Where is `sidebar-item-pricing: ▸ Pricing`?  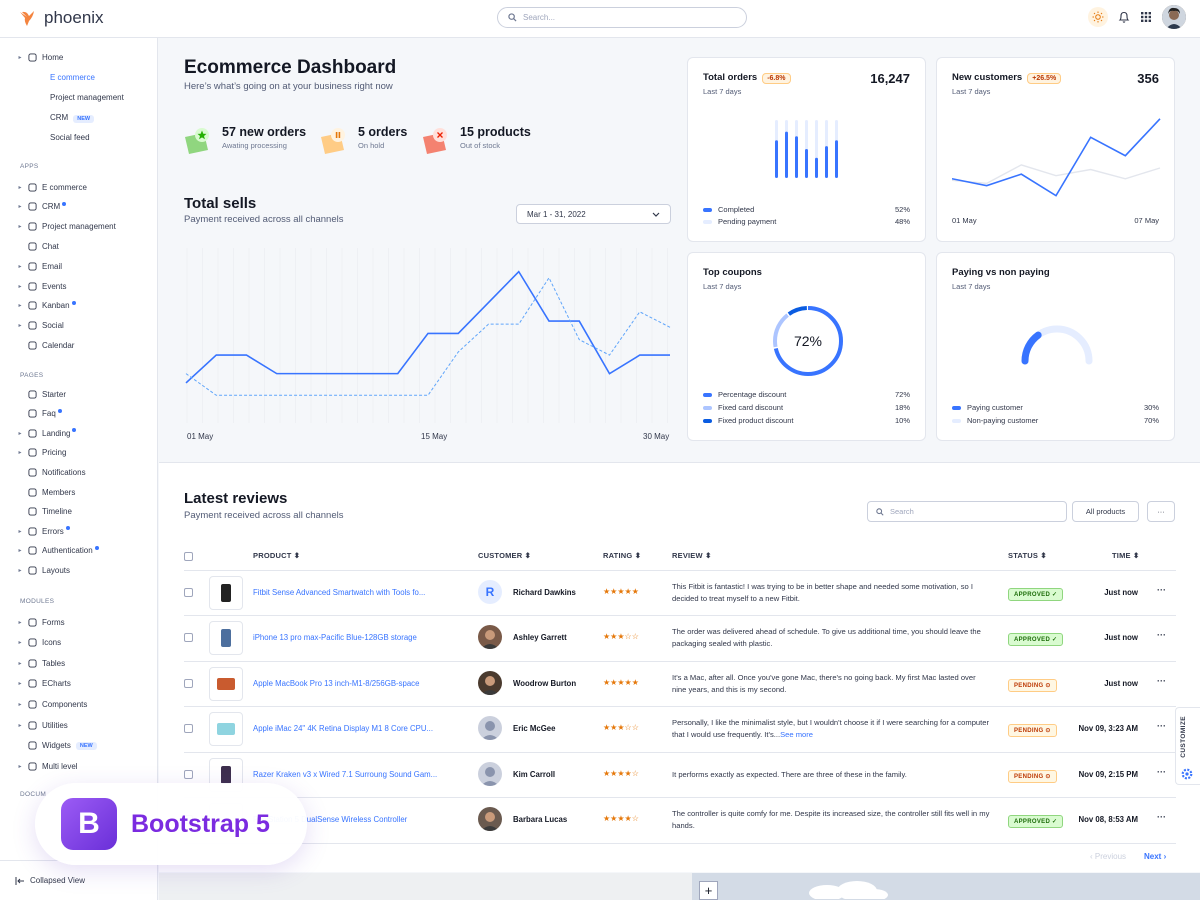
sidebar-item-pricing: ▸ Pricing is located at coordinates (40, 453).